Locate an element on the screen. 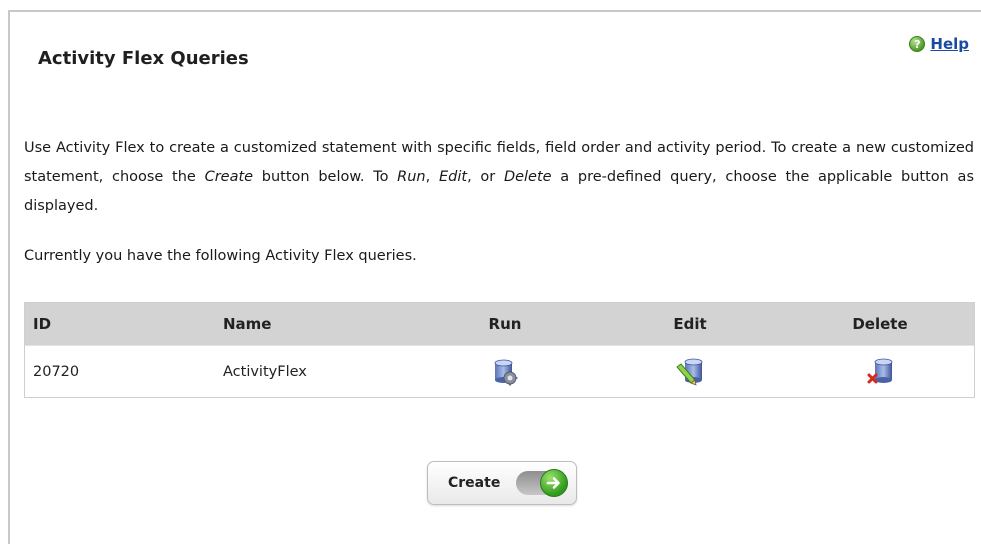  description-delete-word: Delete is located at coordinates (527, 177).